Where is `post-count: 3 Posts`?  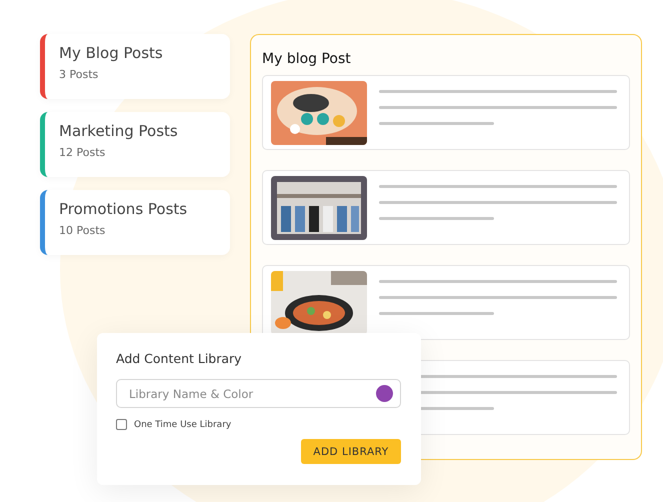 post-count: 3 Posts is located at coordinates (78, 74).